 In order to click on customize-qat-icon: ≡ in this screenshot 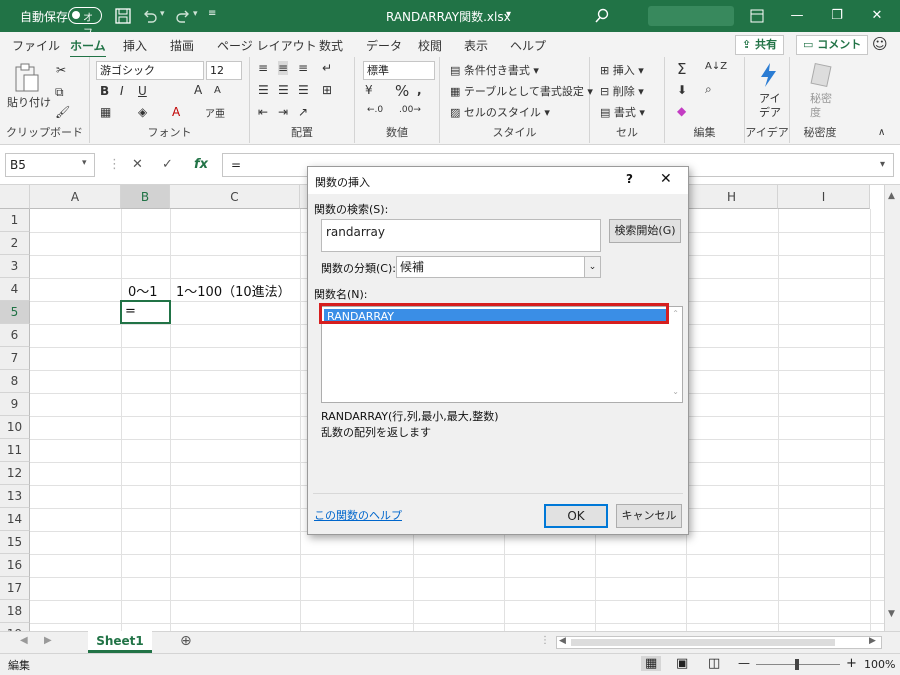, I will do `click(212, 13)`.